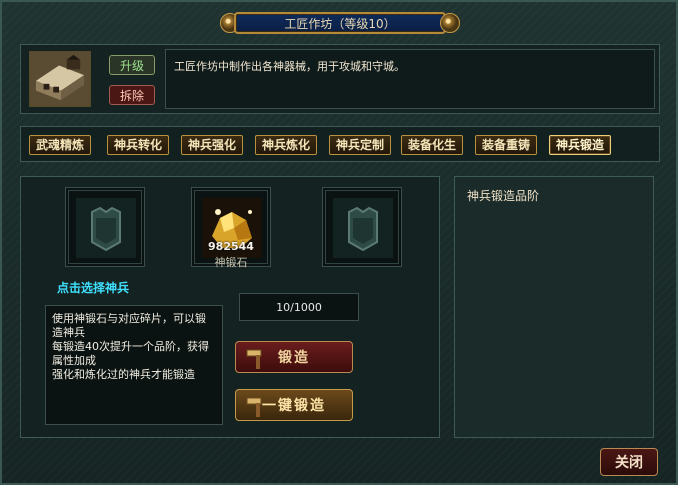 Image resolution: width=678 pixels, height=485 pixels. I want to click on armor-placeholder-icon, so click(106, 228).